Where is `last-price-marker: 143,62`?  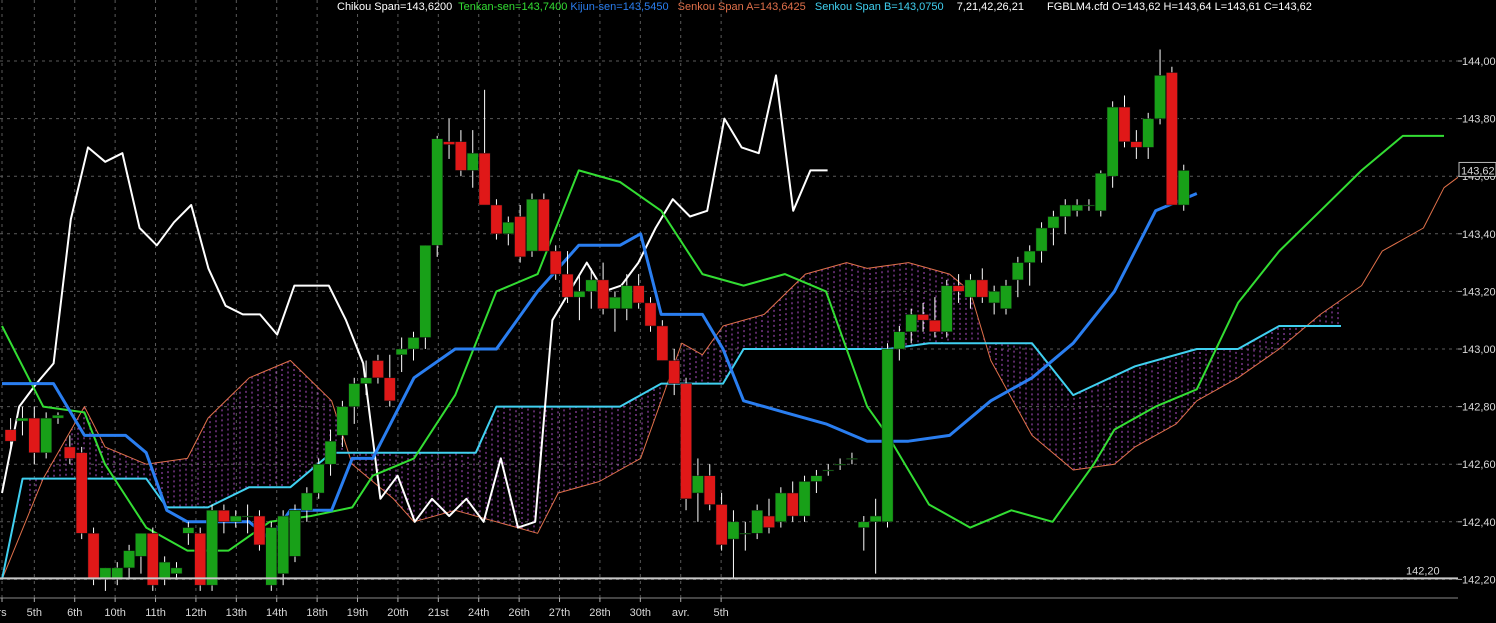
last-price-marker: 143,62 is located at coordinates (1477, 169).